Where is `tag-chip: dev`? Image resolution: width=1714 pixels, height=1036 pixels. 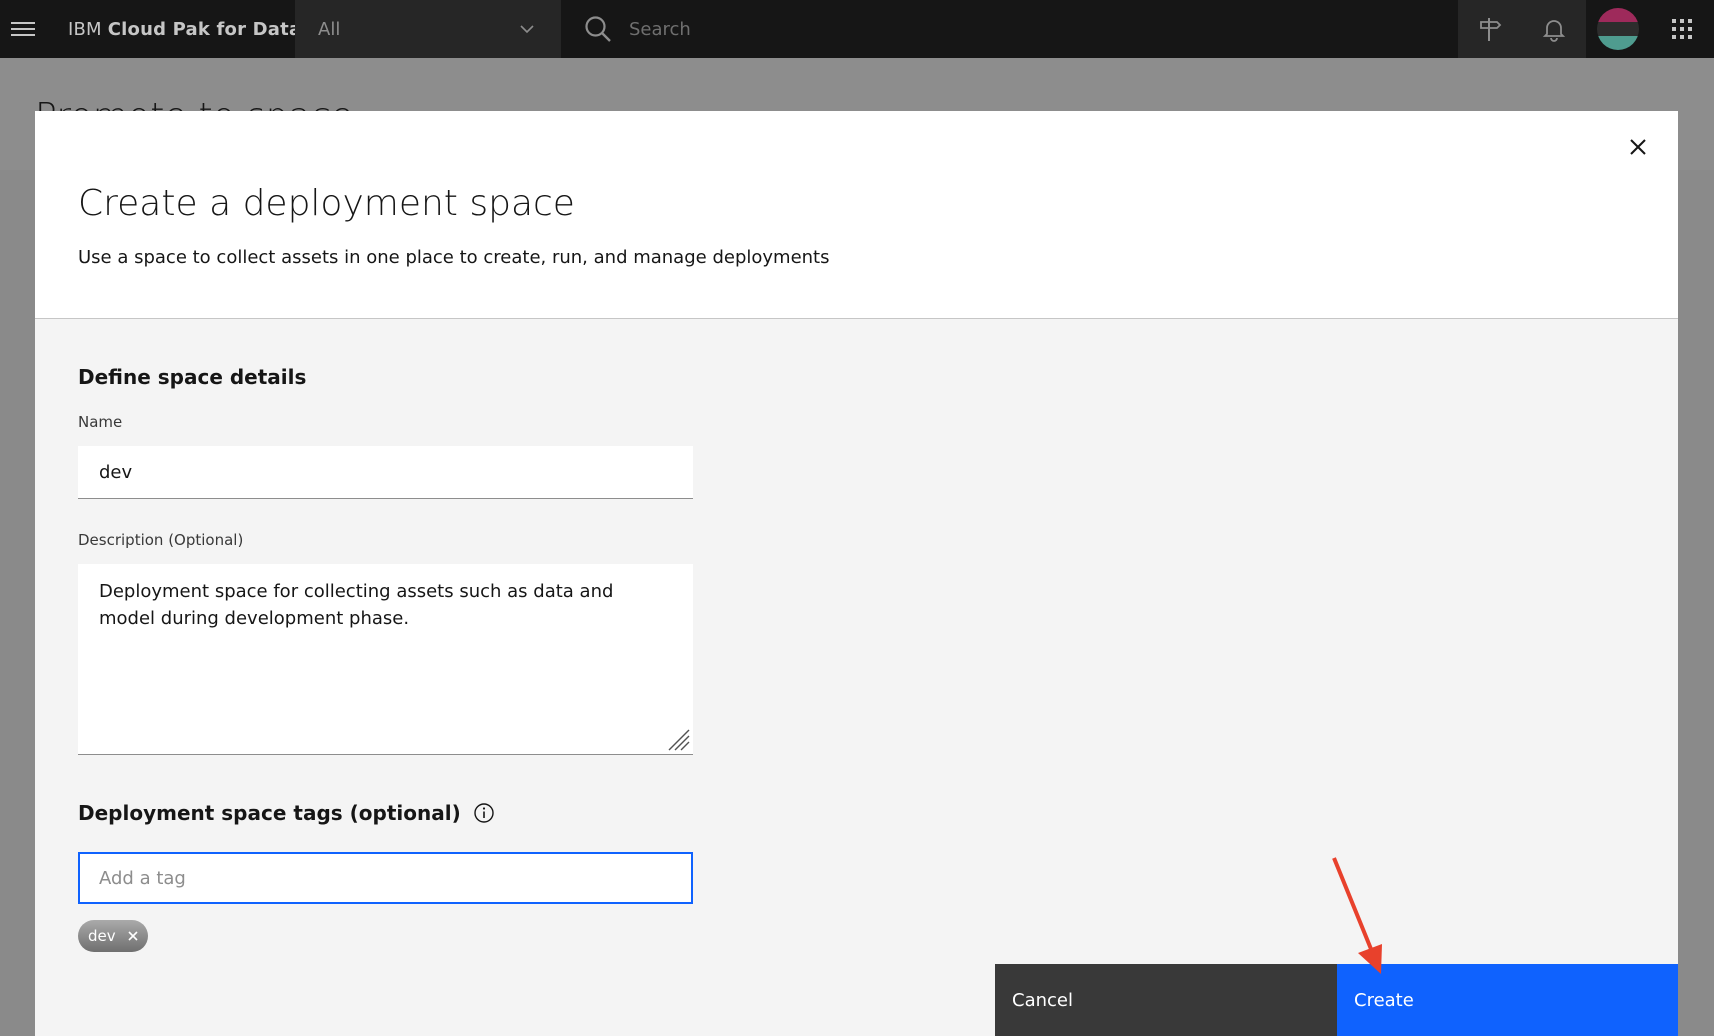
tag-chip: dev is located at coordinates (113, 936).